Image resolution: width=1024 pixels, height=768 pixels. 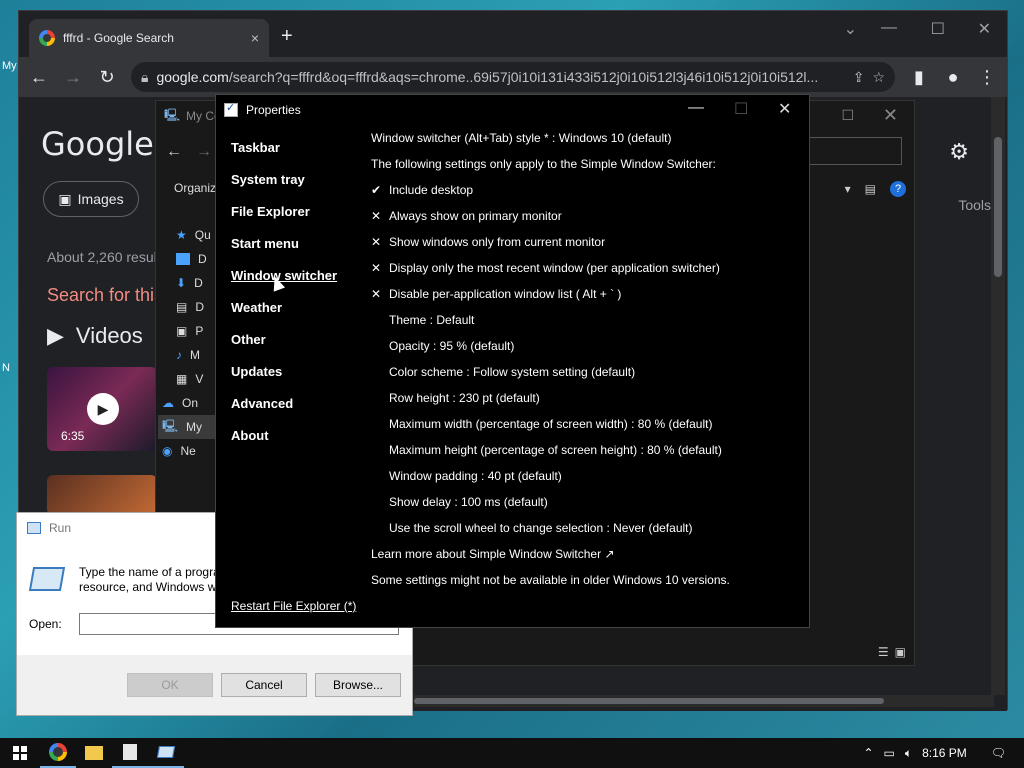 I want to click on tab-search-icon: ⌄, so click(x=850, y=29).